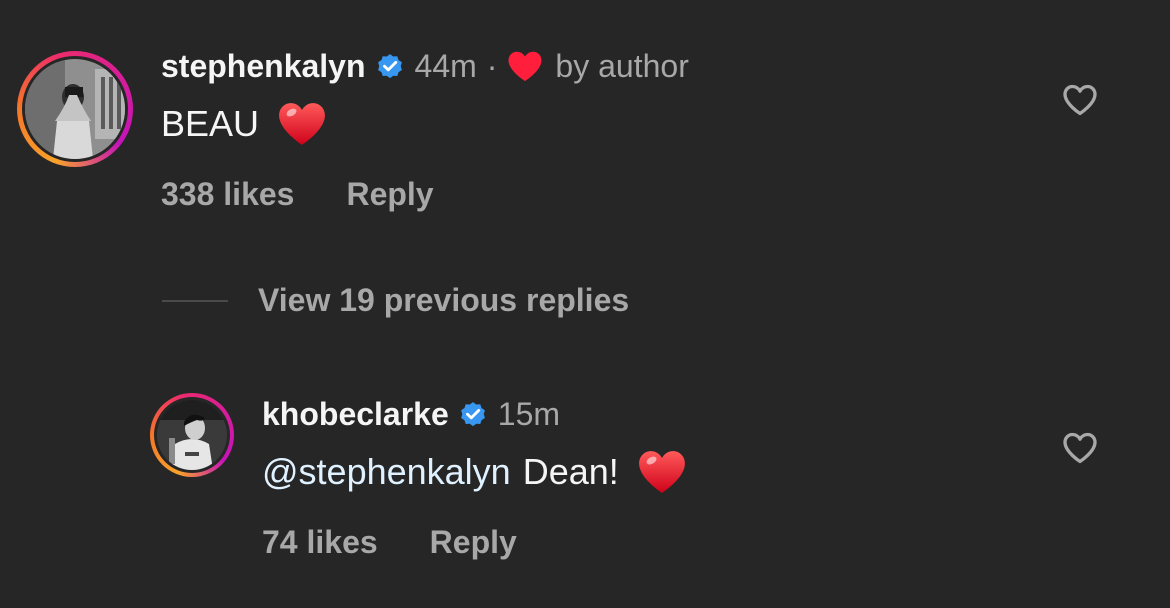 Image resolution: width=1170 pixels, height=608 pixels. I want to click on view-previous-replies: View 19 previous replies, so click(395, 300).